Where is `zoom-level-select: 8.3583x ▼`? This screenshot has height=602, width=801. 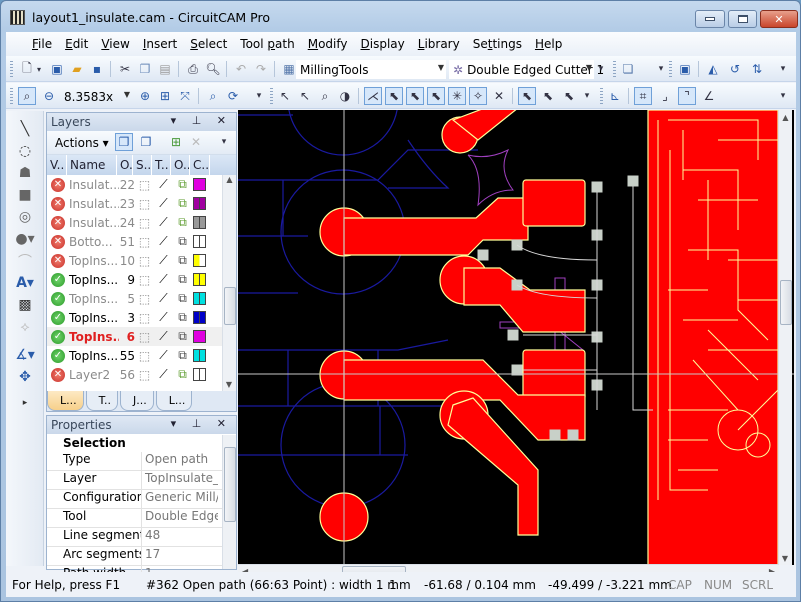
zoom-level-select: 8.3583x ▼ is located at coordinates (96, 96).